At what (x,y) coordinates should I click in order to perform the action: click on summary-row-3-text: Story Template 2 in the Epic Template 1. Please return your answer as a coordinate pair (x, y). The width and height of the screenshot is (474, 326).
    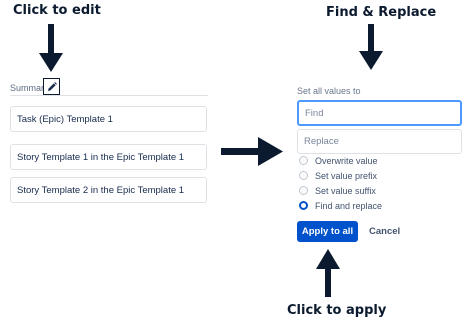
    Looking at the image, I should click on (101, 190).